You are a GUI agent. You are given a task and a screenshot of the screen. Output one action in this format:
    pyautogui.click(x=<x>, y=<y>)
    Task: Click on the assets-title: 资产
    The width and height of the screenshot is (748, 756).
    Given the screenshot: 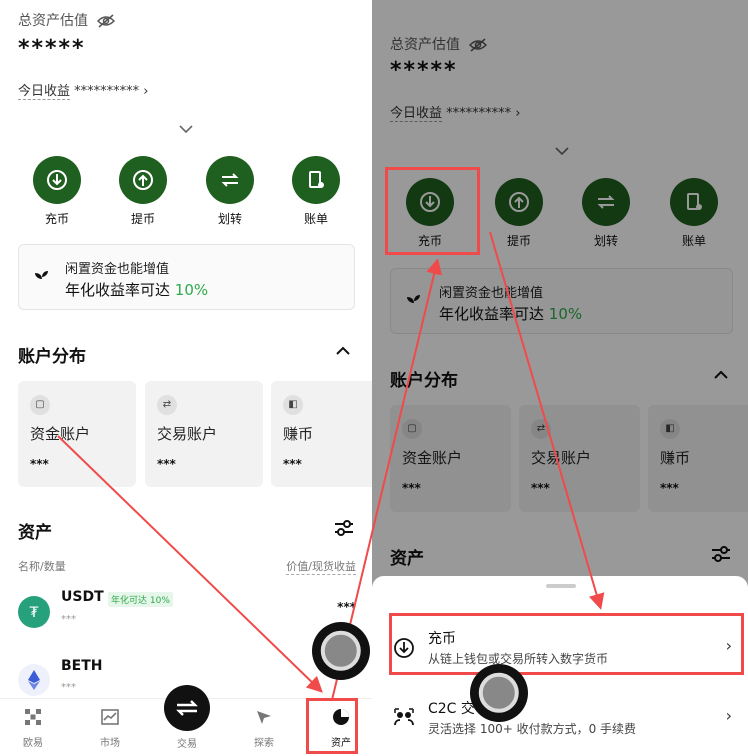 What is the action you would take?
    pyautogui.click(x=35, y=533)
    